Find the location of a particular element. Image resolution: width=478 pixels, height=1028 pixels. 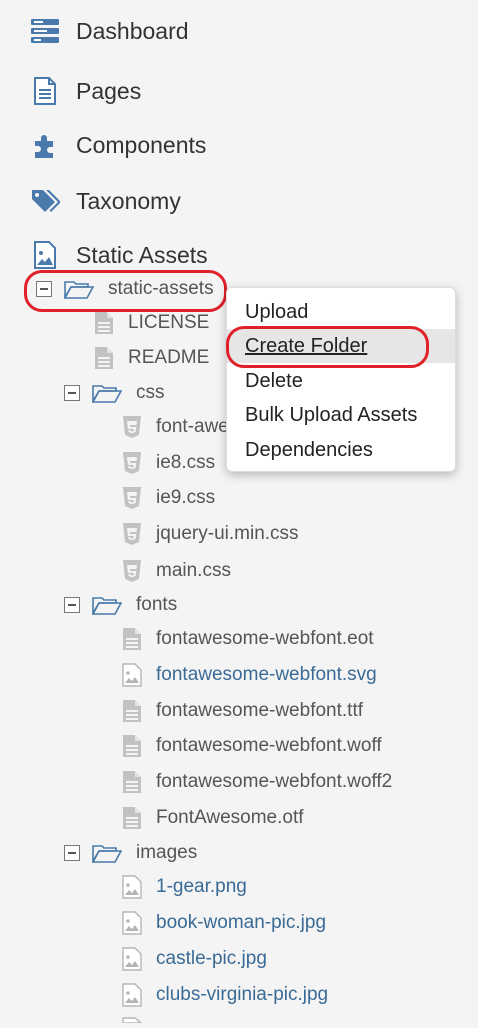

tree-folder-css: css is located at coordinates (114, 393).